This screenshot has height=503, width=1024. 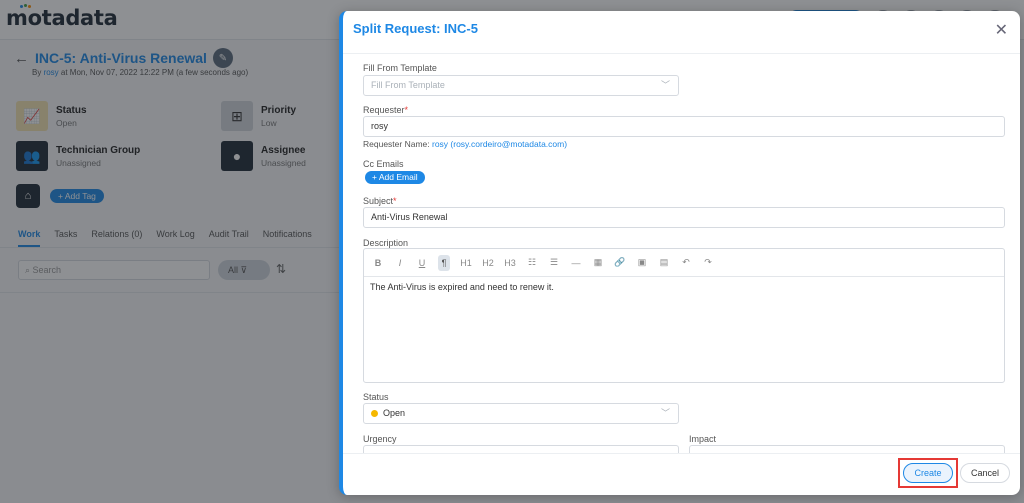 I want to click on template-placeholder: Fill From Template, so click(x=408, y=85).